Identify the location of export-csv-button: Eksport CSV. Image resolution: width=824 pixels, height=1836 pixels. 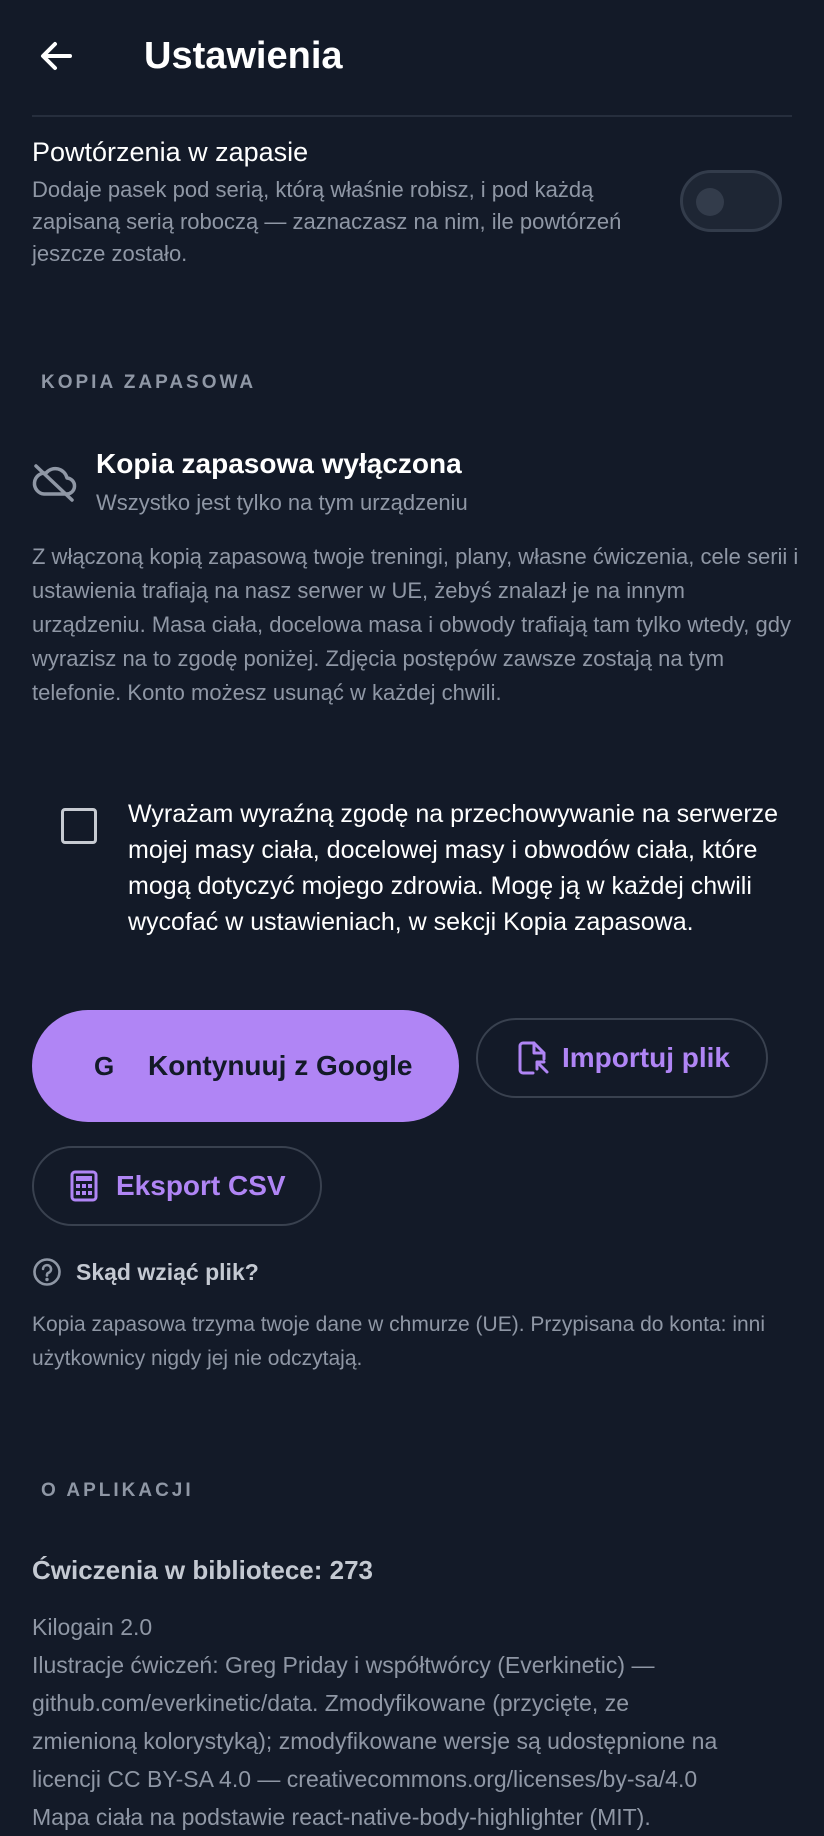
(177, 1186).